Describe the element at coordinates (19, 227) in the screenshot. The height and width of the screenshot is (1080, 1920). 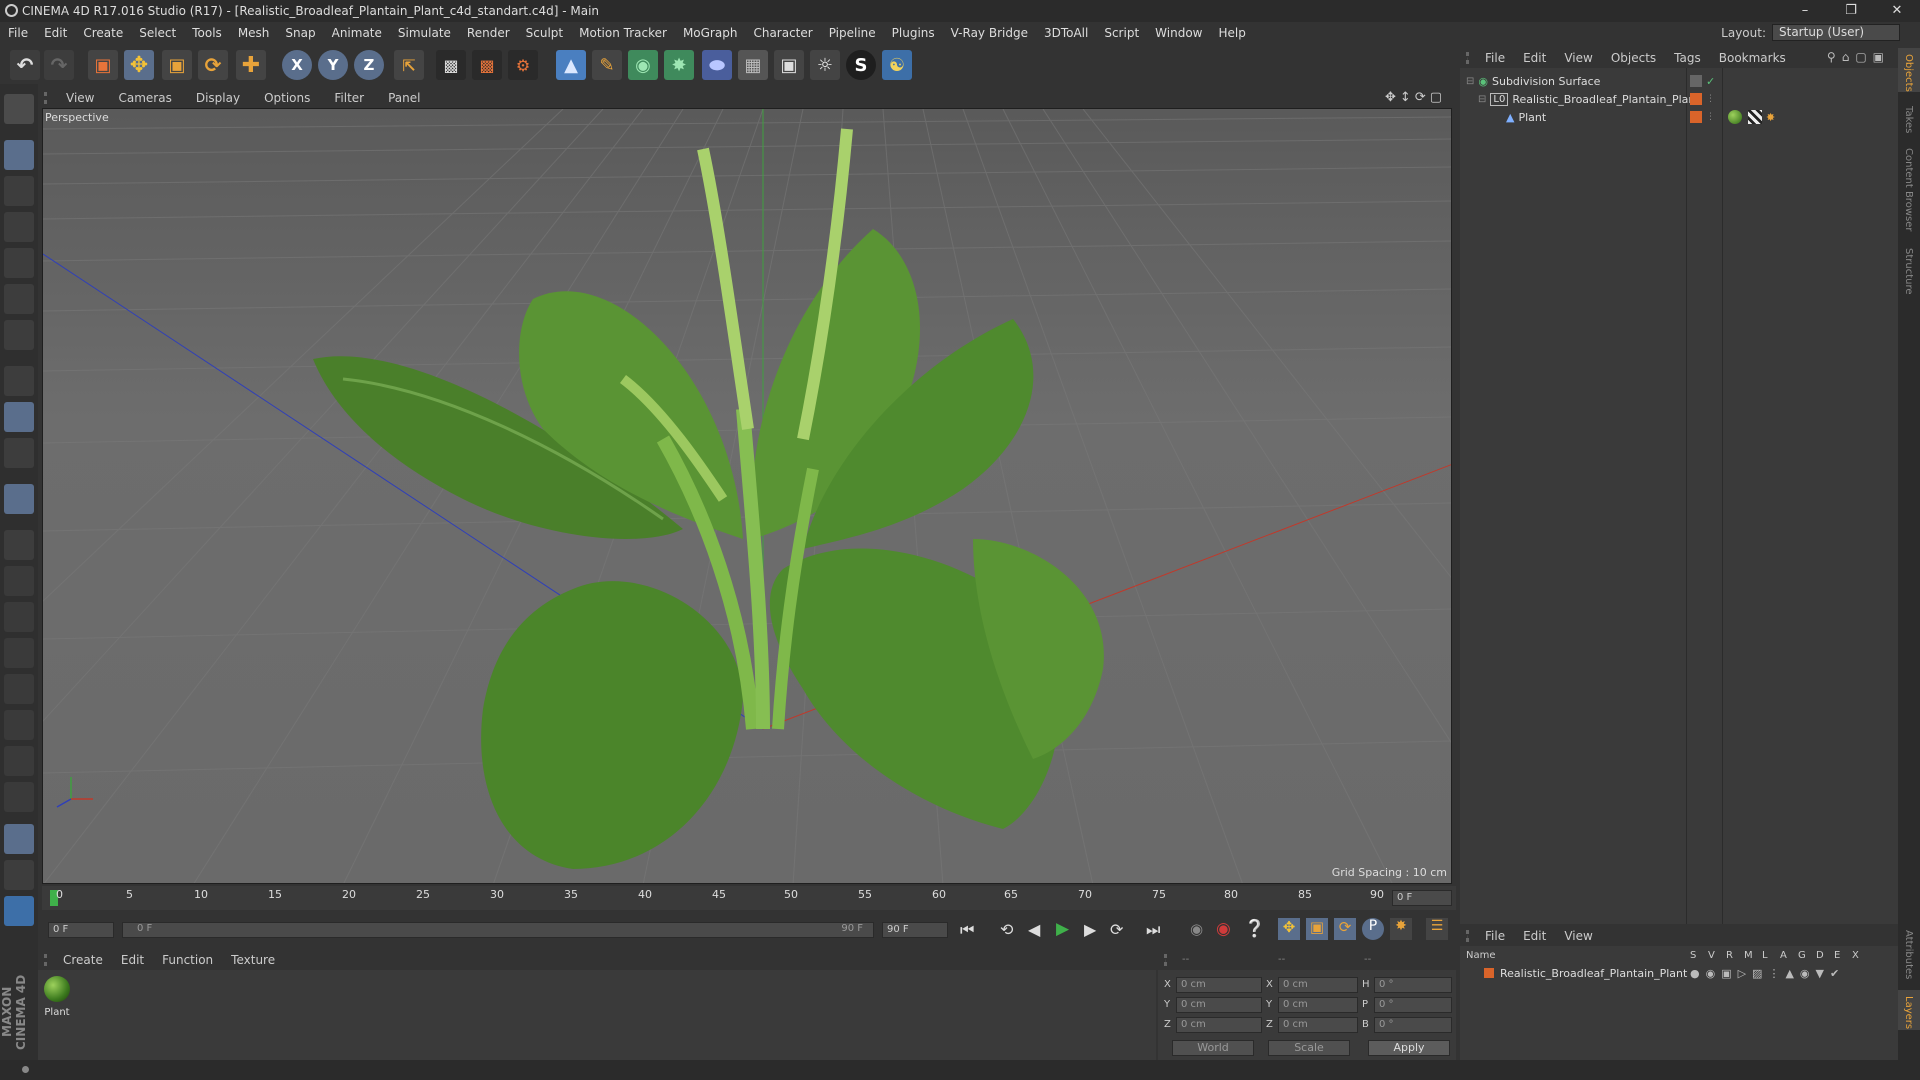
I see `workplane-mode-icon` at that location.